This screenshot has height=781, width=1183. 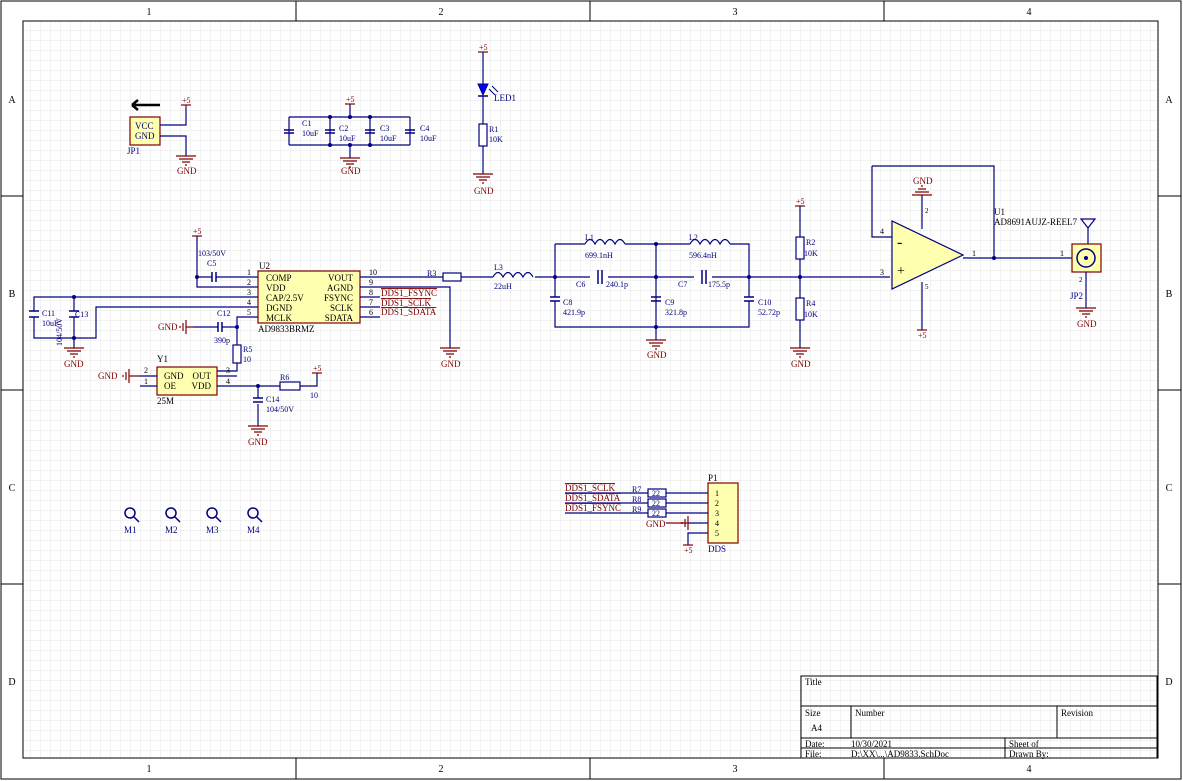 I want to click on m1-ref: M1, so click(x=130, y=530).